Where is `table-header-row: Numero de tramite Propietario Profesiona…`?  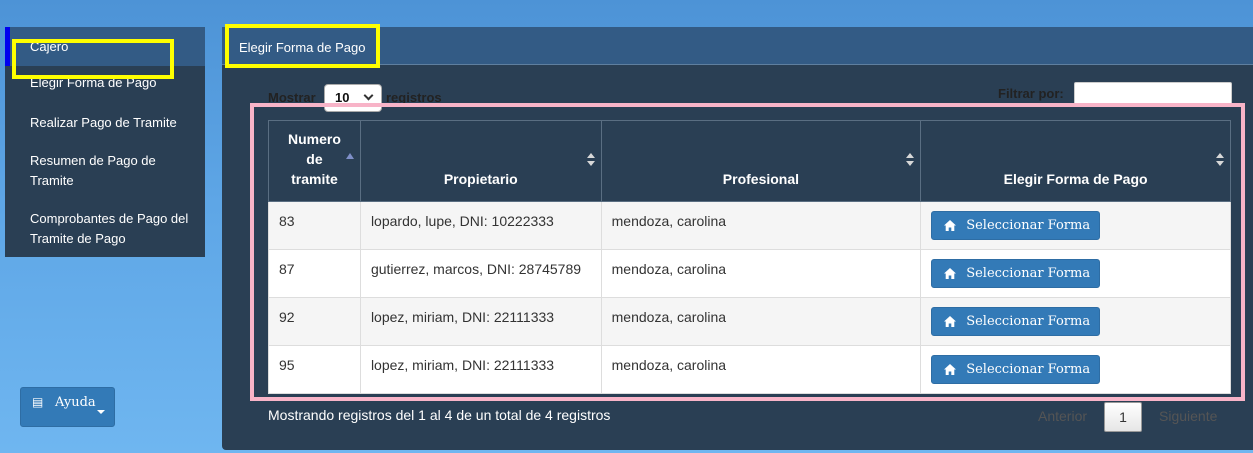
table-header-row: Numero de tramite Propietario Profesiona… is located at coordinates (749, 161).